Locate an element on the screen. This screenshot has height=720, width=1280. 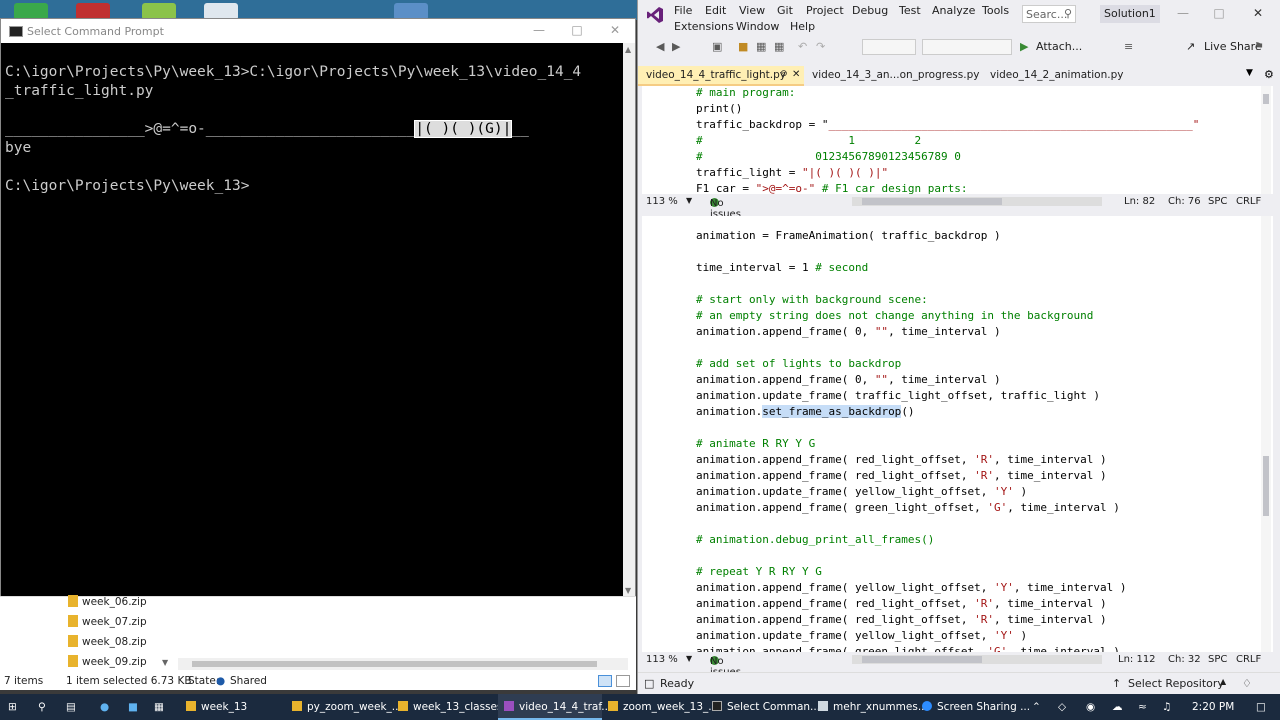
save-all-icon: ▦ is located at coordinates (779, 46).